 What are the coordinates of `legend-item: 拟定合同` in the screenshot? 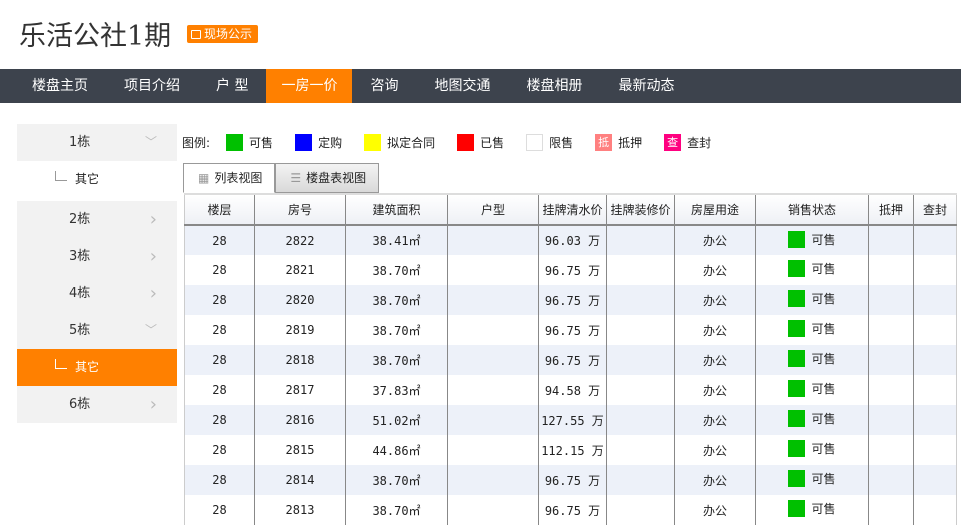 It's located at (399, 142).